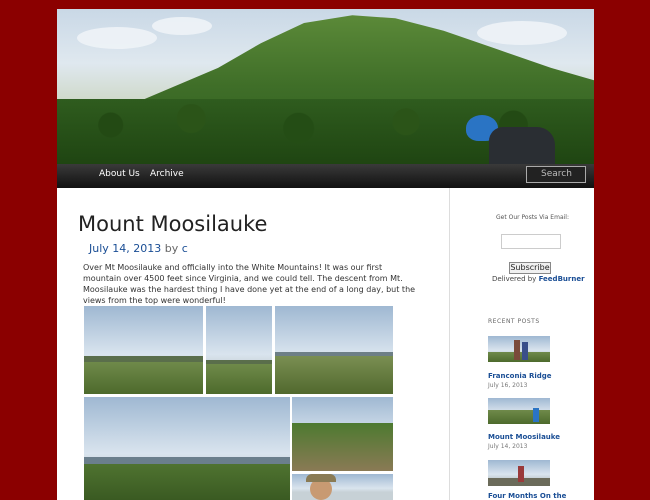 Image resolution: width=650 pixels, height=500 pixels. Describe the element at coordinates (527, 496) in the screenshot. I see `recent-post-link-3: Four Months On the` at that location.